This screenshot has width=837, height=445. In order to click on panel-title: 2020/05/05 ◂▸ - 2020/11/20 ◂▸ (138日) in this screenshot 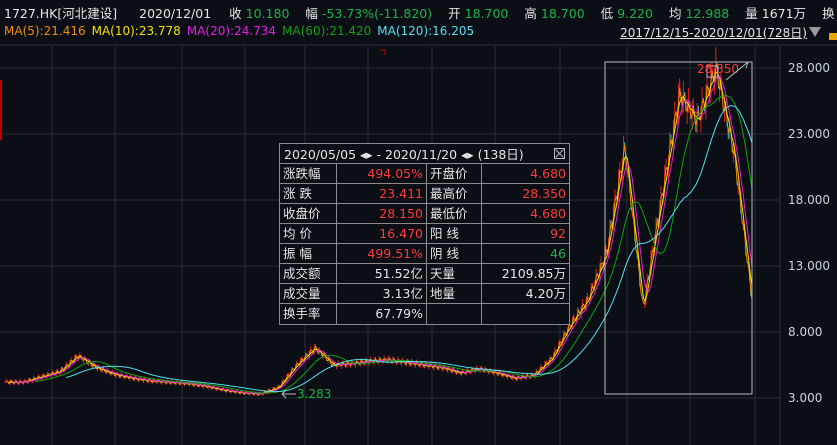, I will do `click(404, 154)`.